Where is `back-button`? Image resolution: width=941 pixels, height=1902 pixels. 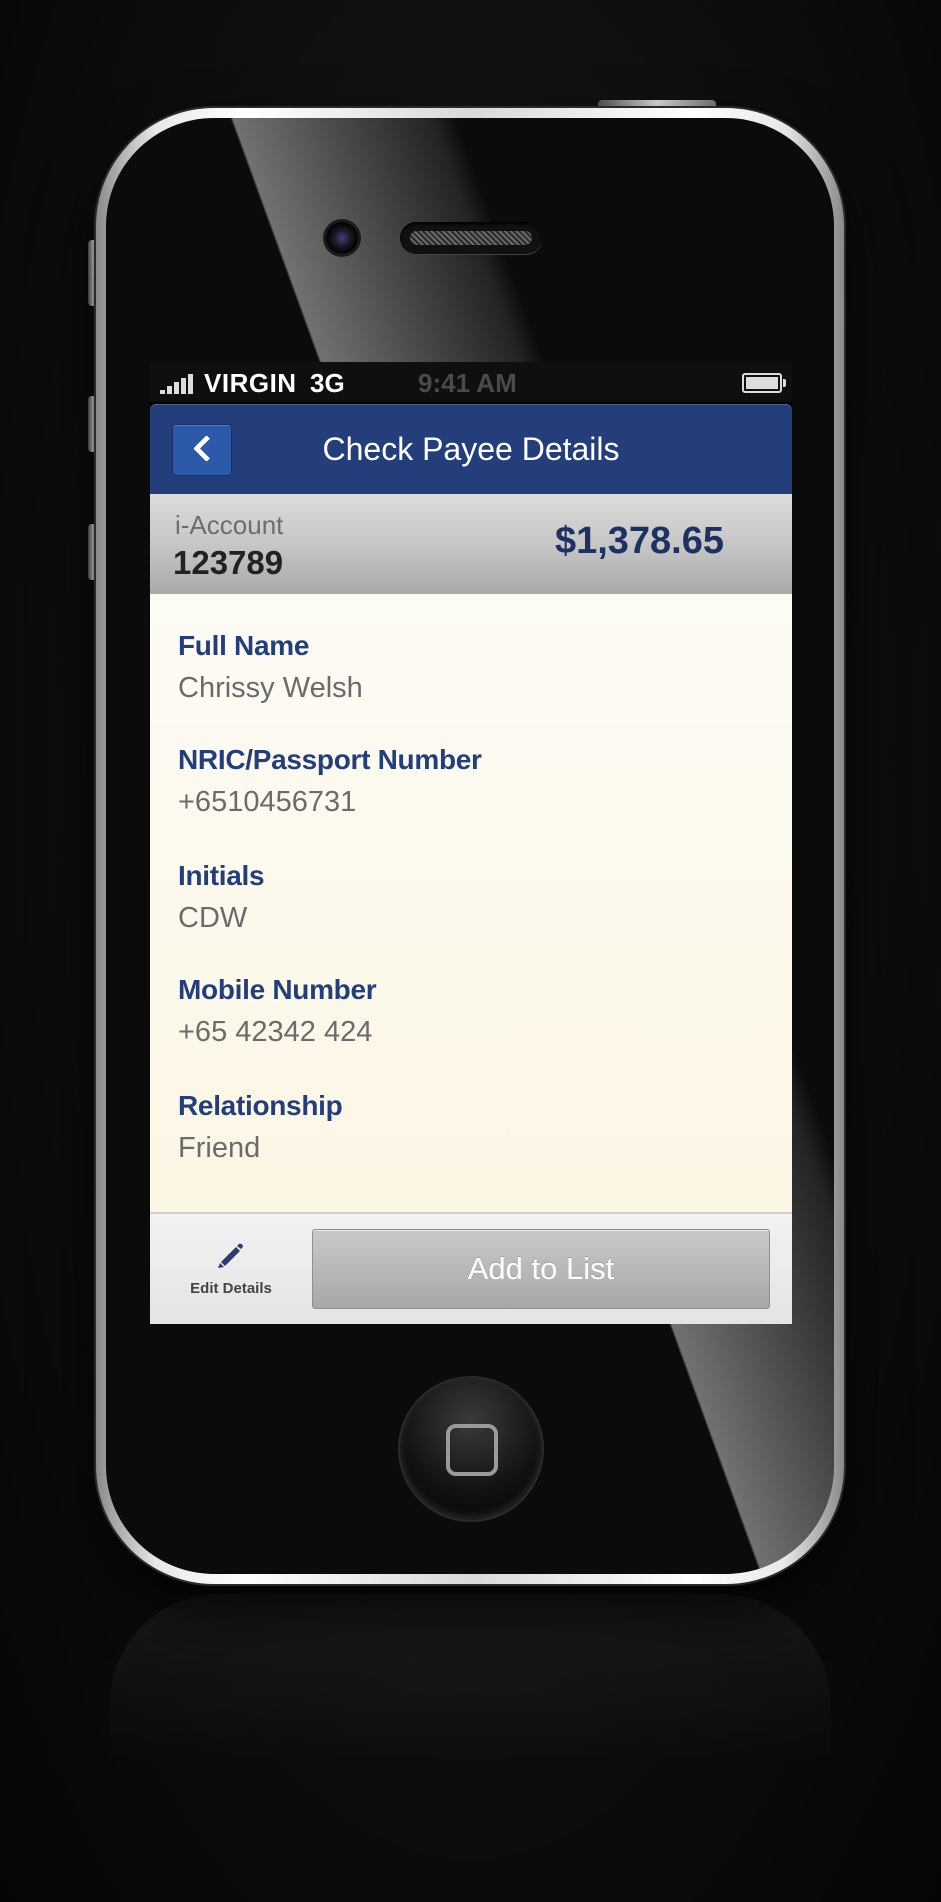 back-button is located at coordinates (202, 450).